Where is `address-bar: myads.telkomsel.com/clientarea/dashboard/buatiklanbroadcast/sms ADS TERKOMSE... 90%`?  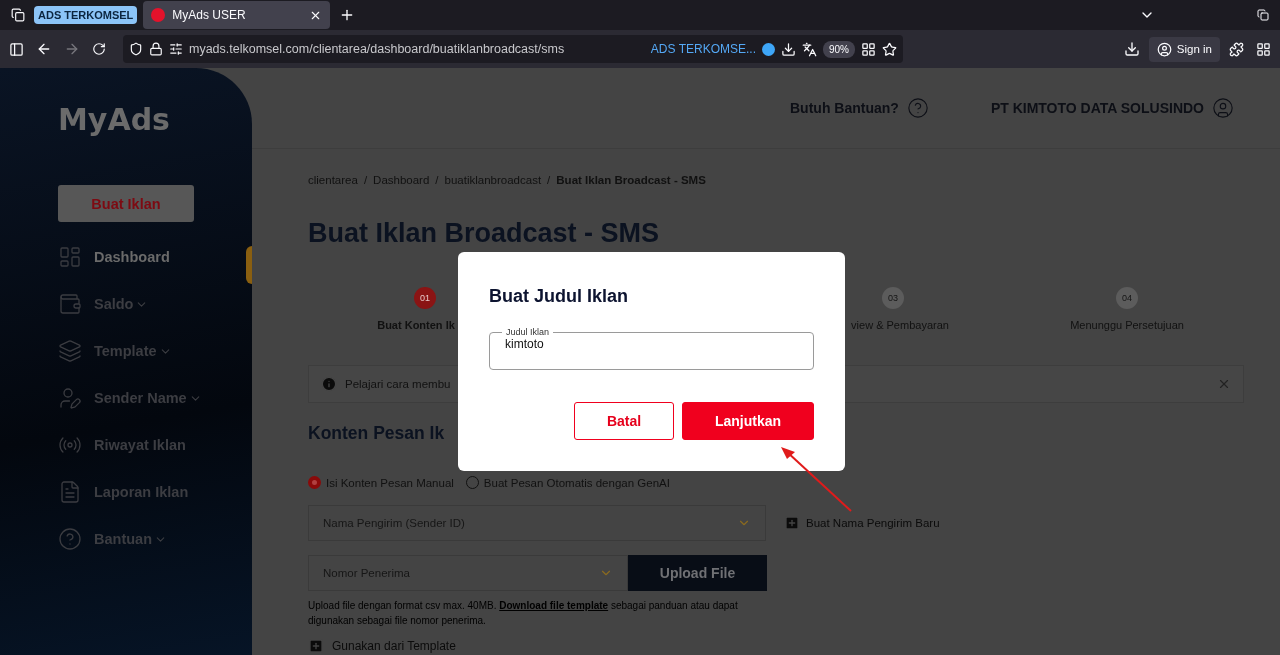
address-bar: myads.telkomsel.com/clientarea/dashboard/buatiklanbroadcast/sms ADS TERKOMSE... 90% is located at coordinates (513, 49).